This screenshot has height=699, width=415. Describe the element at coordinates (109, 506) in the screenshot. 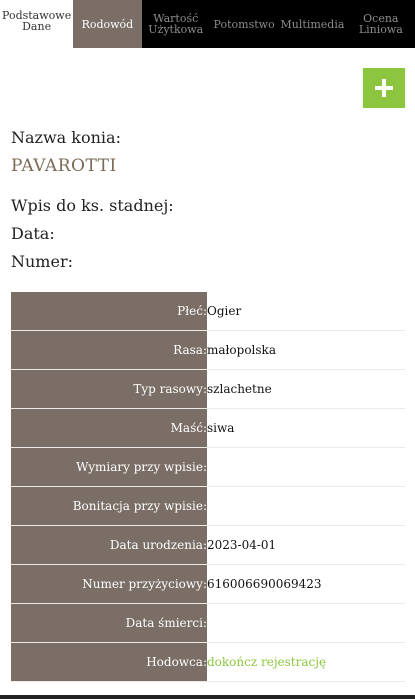

I see `detail-label-grading: Bonitacja przy wpisie:` at that location.